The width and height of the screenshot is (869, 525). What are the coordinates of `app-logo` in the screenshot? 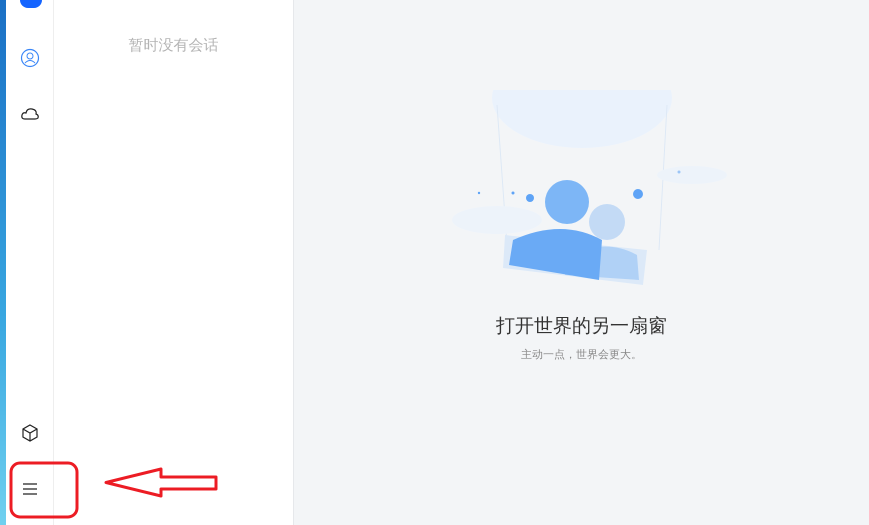 It's located at (31, 4).